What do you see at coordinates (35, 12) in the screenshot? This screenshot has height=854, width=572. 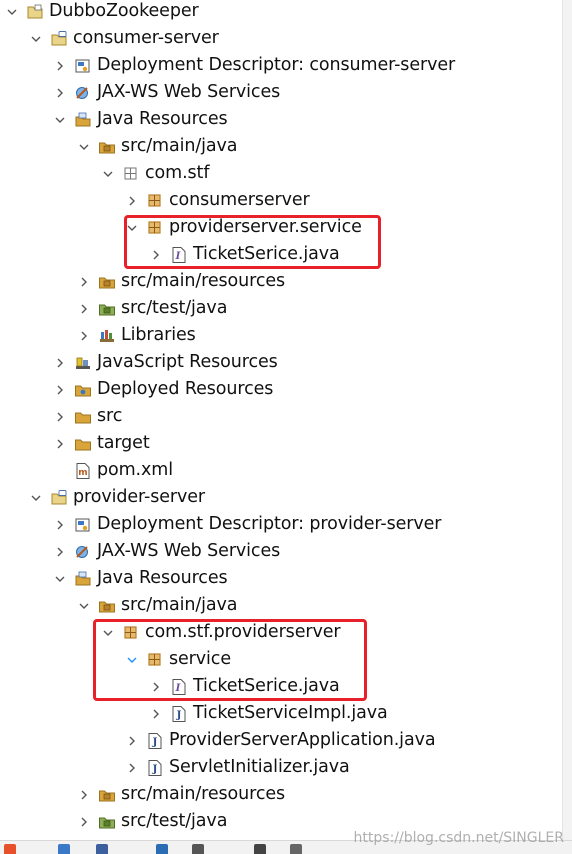 I see `project-icon` at bounding box center [35, 12].